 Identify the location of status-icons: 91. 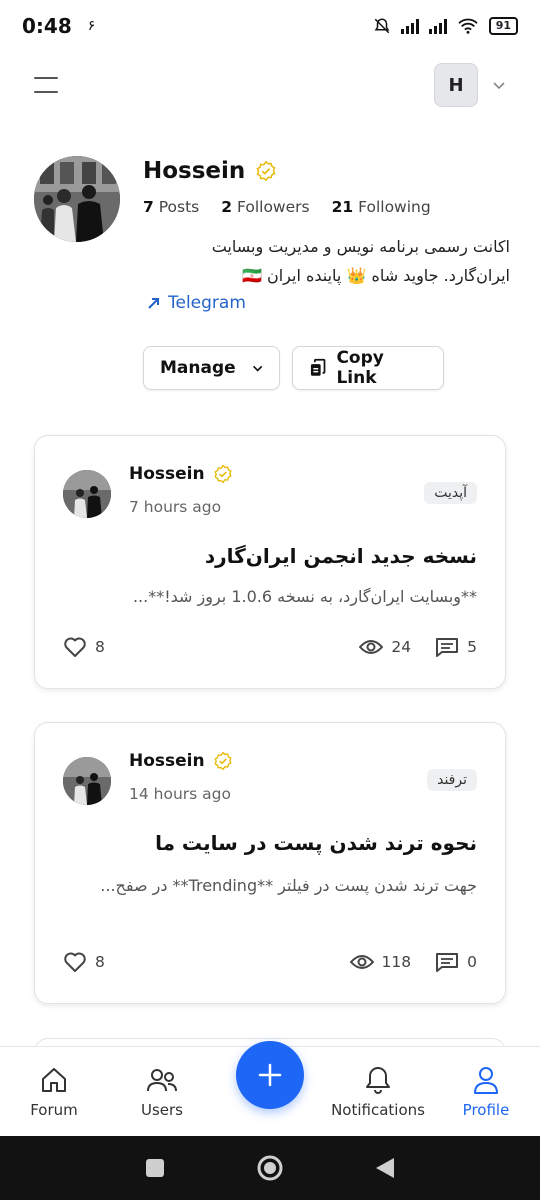
(445, 26).